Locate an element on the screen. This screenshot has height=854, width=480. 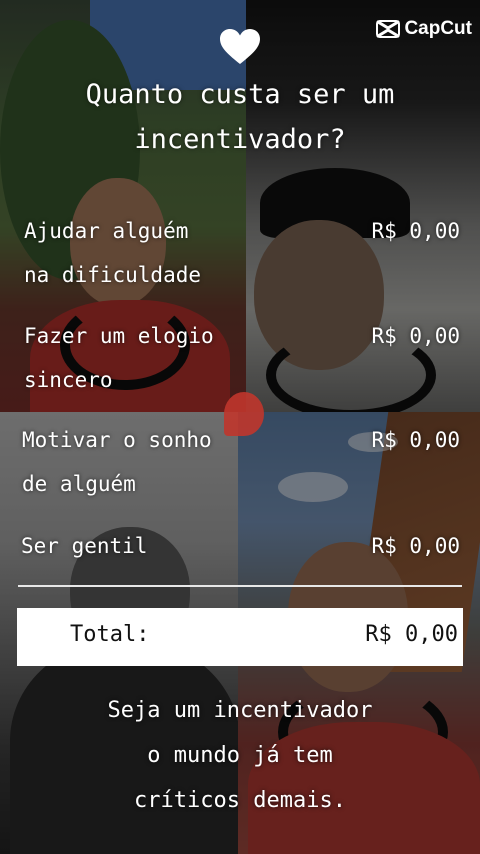
capcut-watermark-text: CapCut is located at coordinates (438, 28).